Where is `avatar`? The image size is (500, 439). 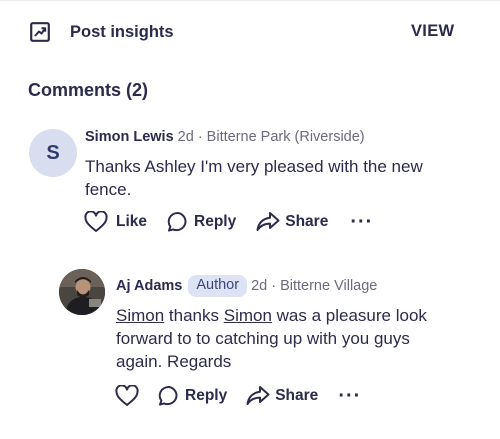 avatar is located at coordinates (82, 292).